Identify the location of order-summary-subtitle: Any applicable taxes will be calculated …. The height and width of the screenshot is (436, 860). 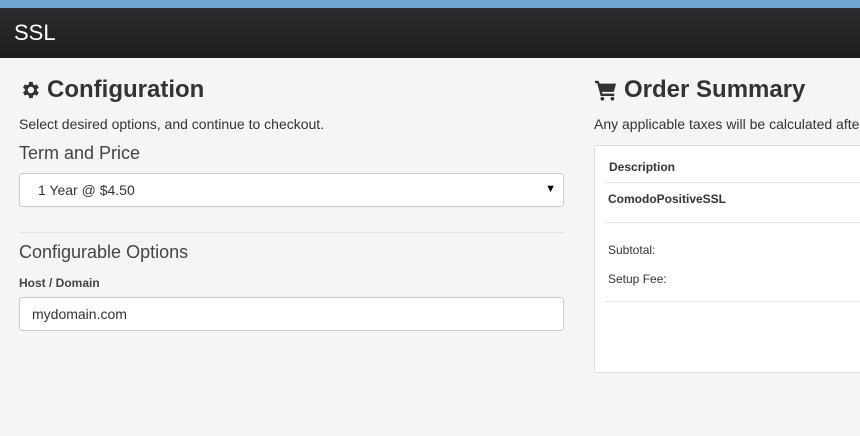
(727, 124).